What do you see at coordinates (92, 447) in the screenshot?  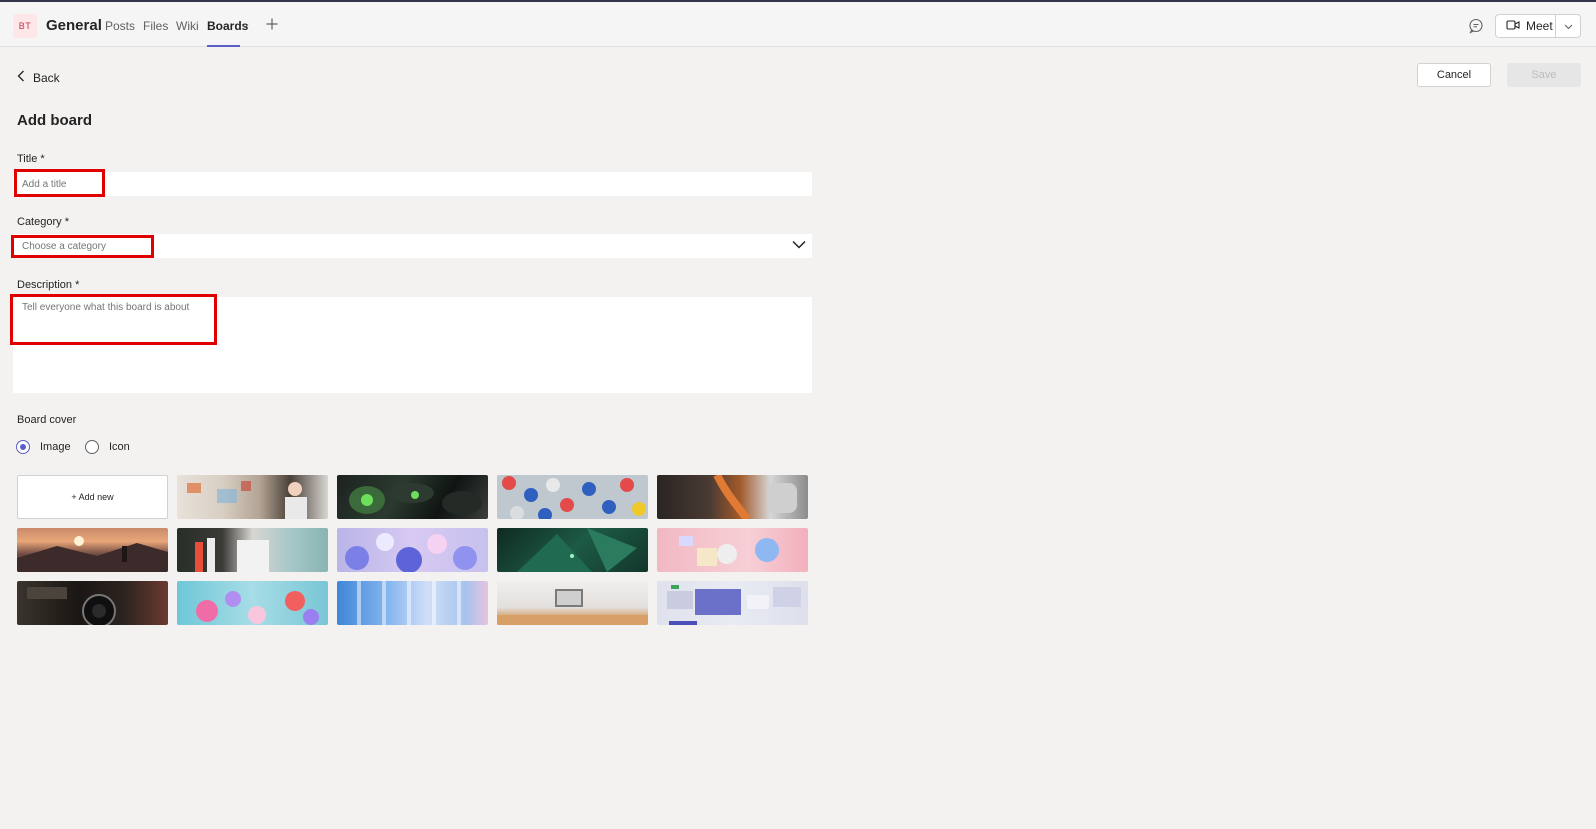 I see `radio-button` at bounding box center [92, 447].